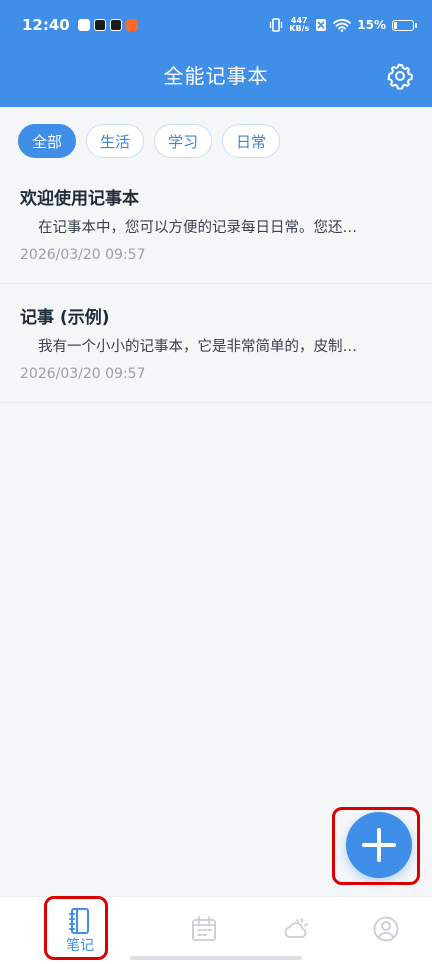  I want to click on battery-icon, so click(404, 25).